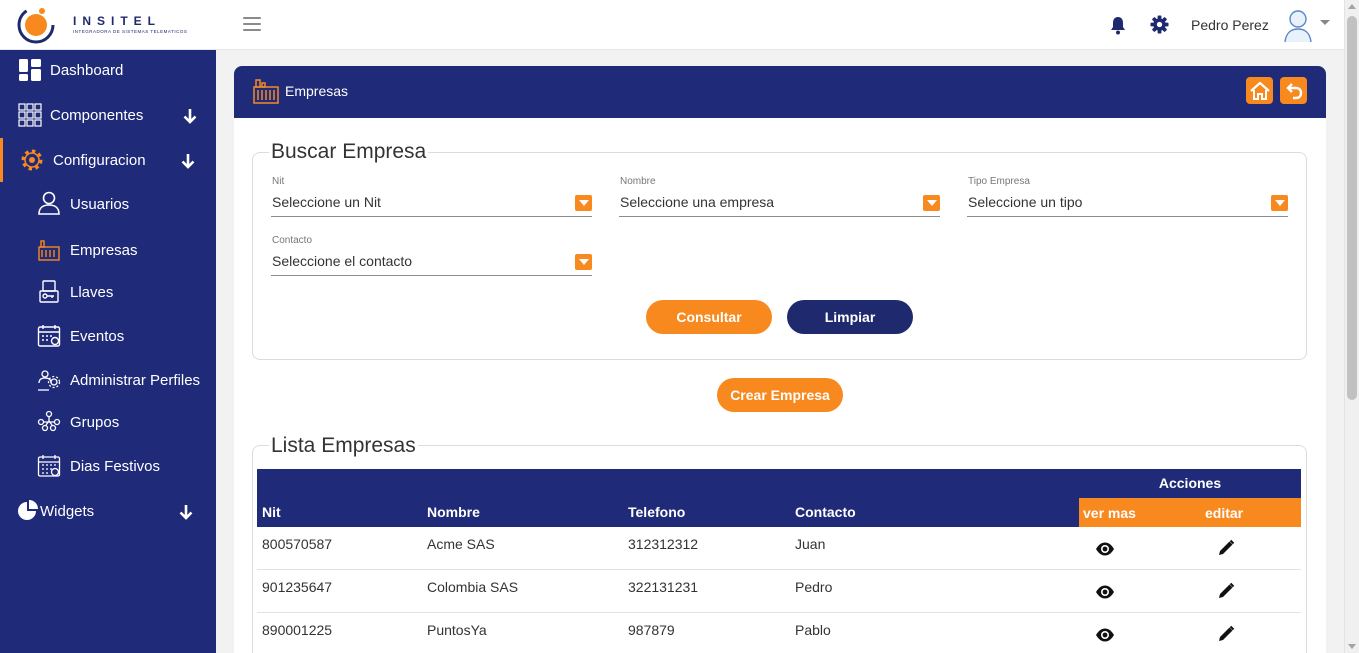 The width and height of the screenshot is (1359, 653). Describe the element at coordinates (115, 466) in the screenshot. I see `sidebar-item-label: Dias Festivos` at that location.